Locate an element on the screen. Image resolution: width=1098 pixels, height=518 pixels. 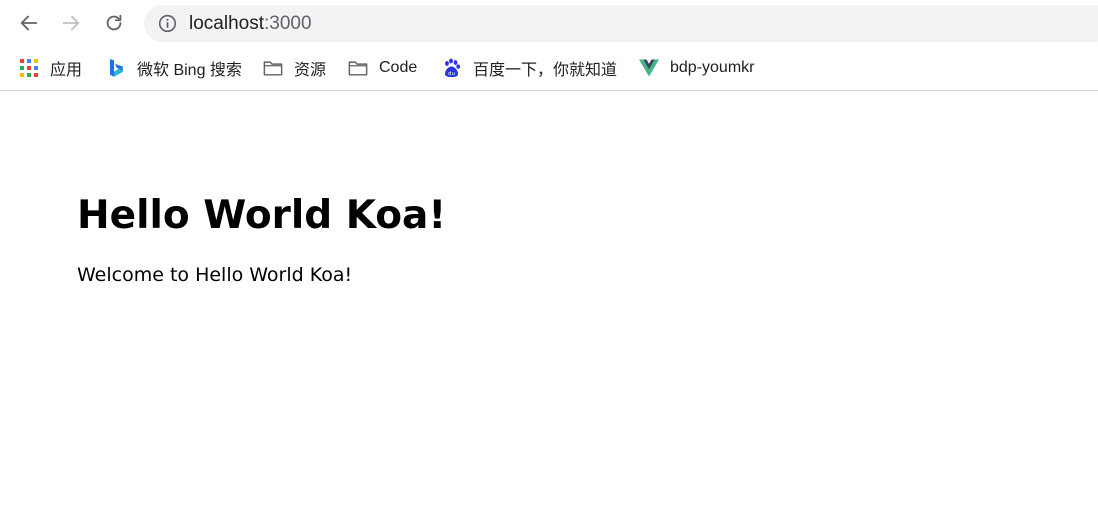
bing-logo-icon is located at coordinates (116, 68).